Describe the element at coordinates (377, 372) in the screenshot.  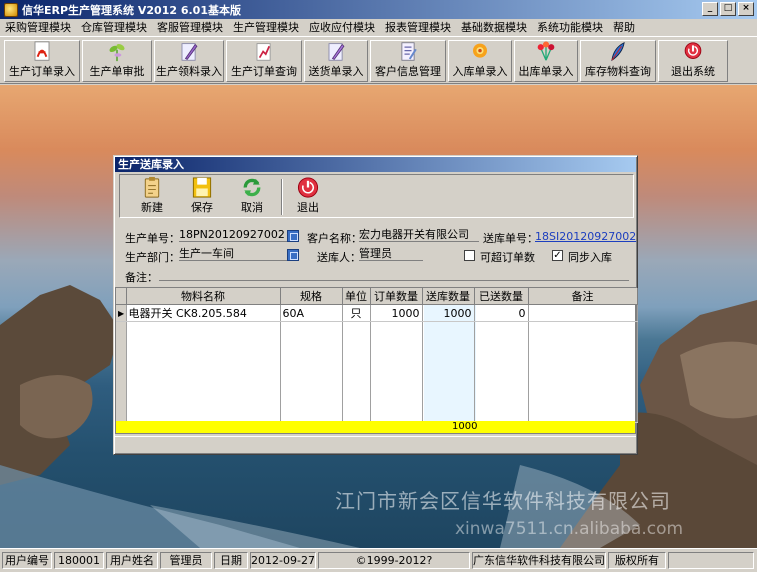
I see `empty-grid-area` at that location.